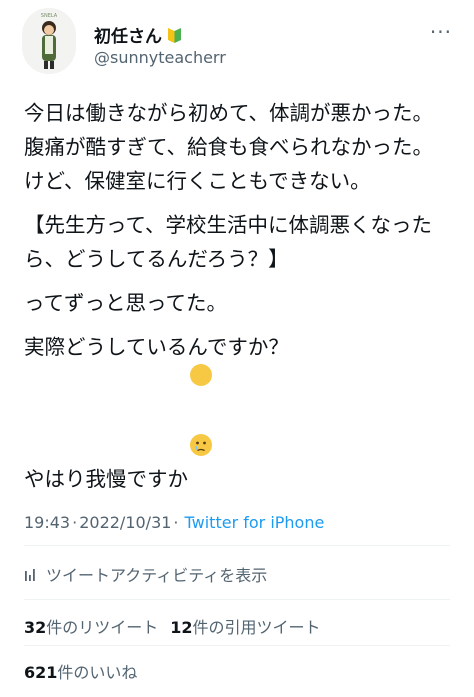 This screenshot has height=697, width=474. I want to click on avatar-label: SNELA, so click(49, 16).